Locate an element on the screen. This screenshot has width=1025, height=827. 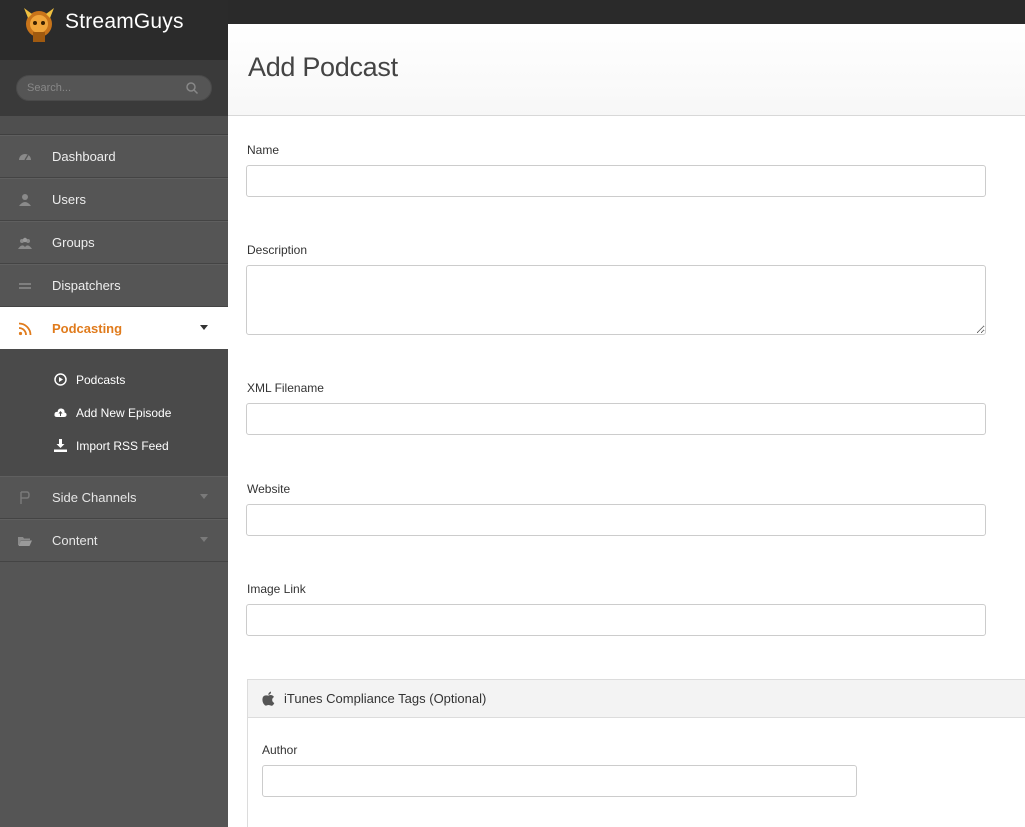
sidebar-item-dispatchers: Dispatchers is located at coordinates (114, 285).